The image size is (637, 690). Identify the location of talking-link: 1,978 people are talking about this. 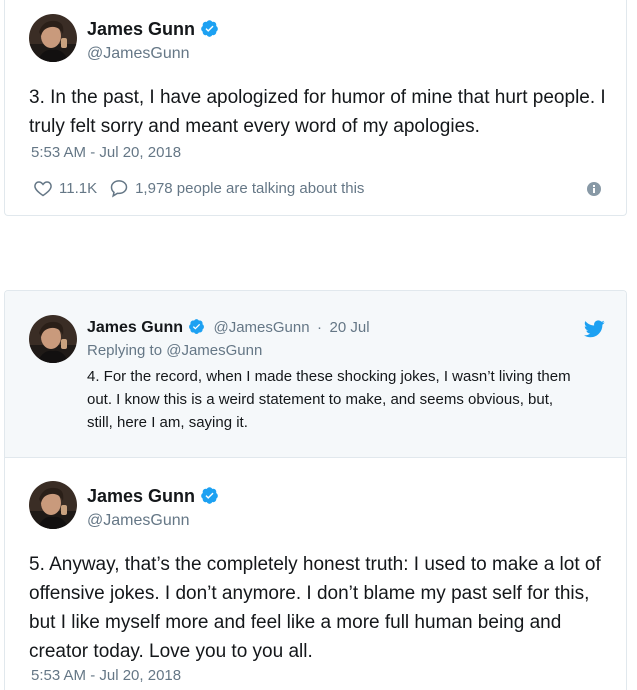
(236, 188).